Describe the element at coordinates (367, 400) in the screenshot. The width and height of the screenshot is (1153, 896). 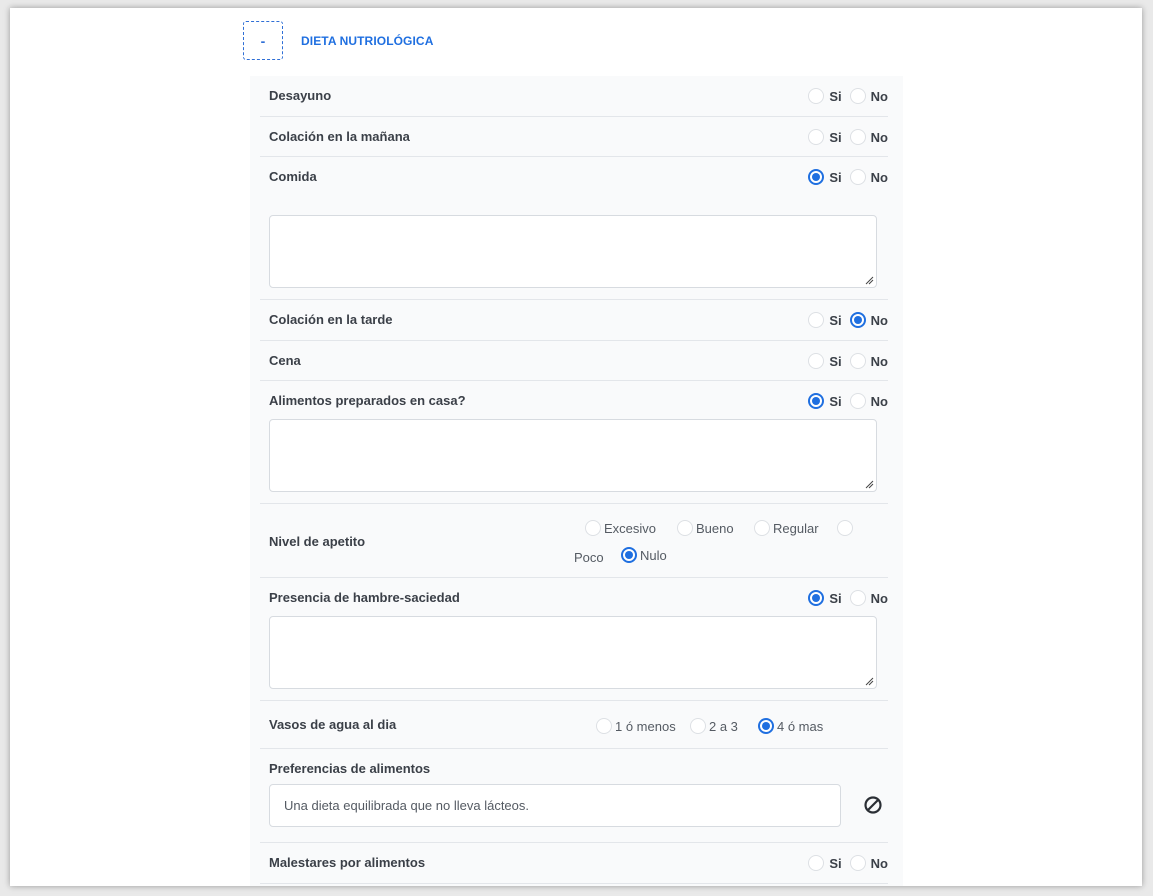
I see `label-alimentos-casa: Alimentos preparados en casa?` at that location.